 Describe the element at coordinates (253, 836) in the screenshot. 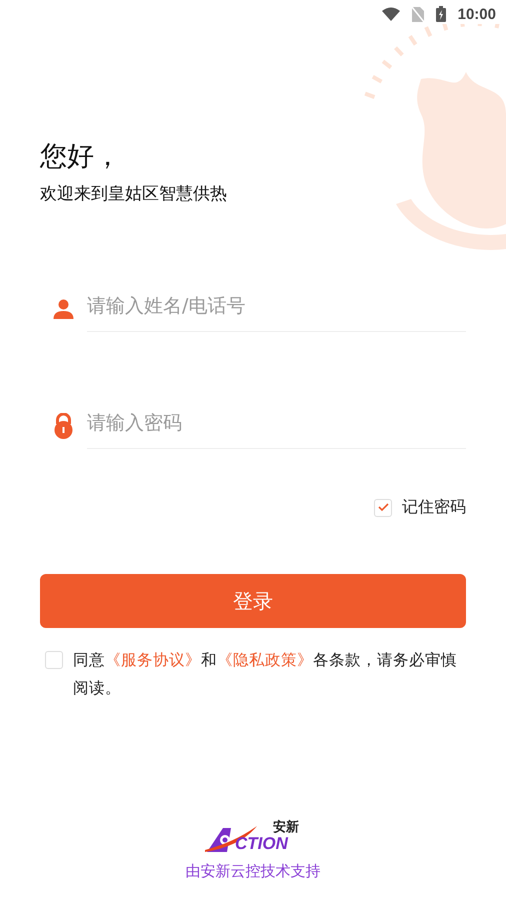

I see `company-logo: 安新 CTION` at that location.